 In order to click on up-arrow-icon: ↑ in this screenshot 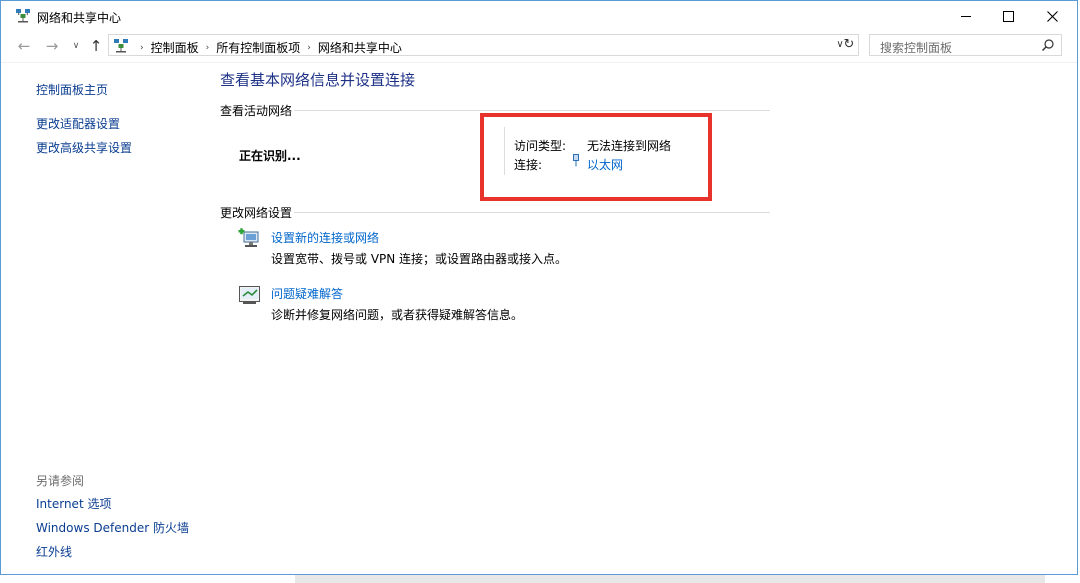, I will do `click(96, 46)`.